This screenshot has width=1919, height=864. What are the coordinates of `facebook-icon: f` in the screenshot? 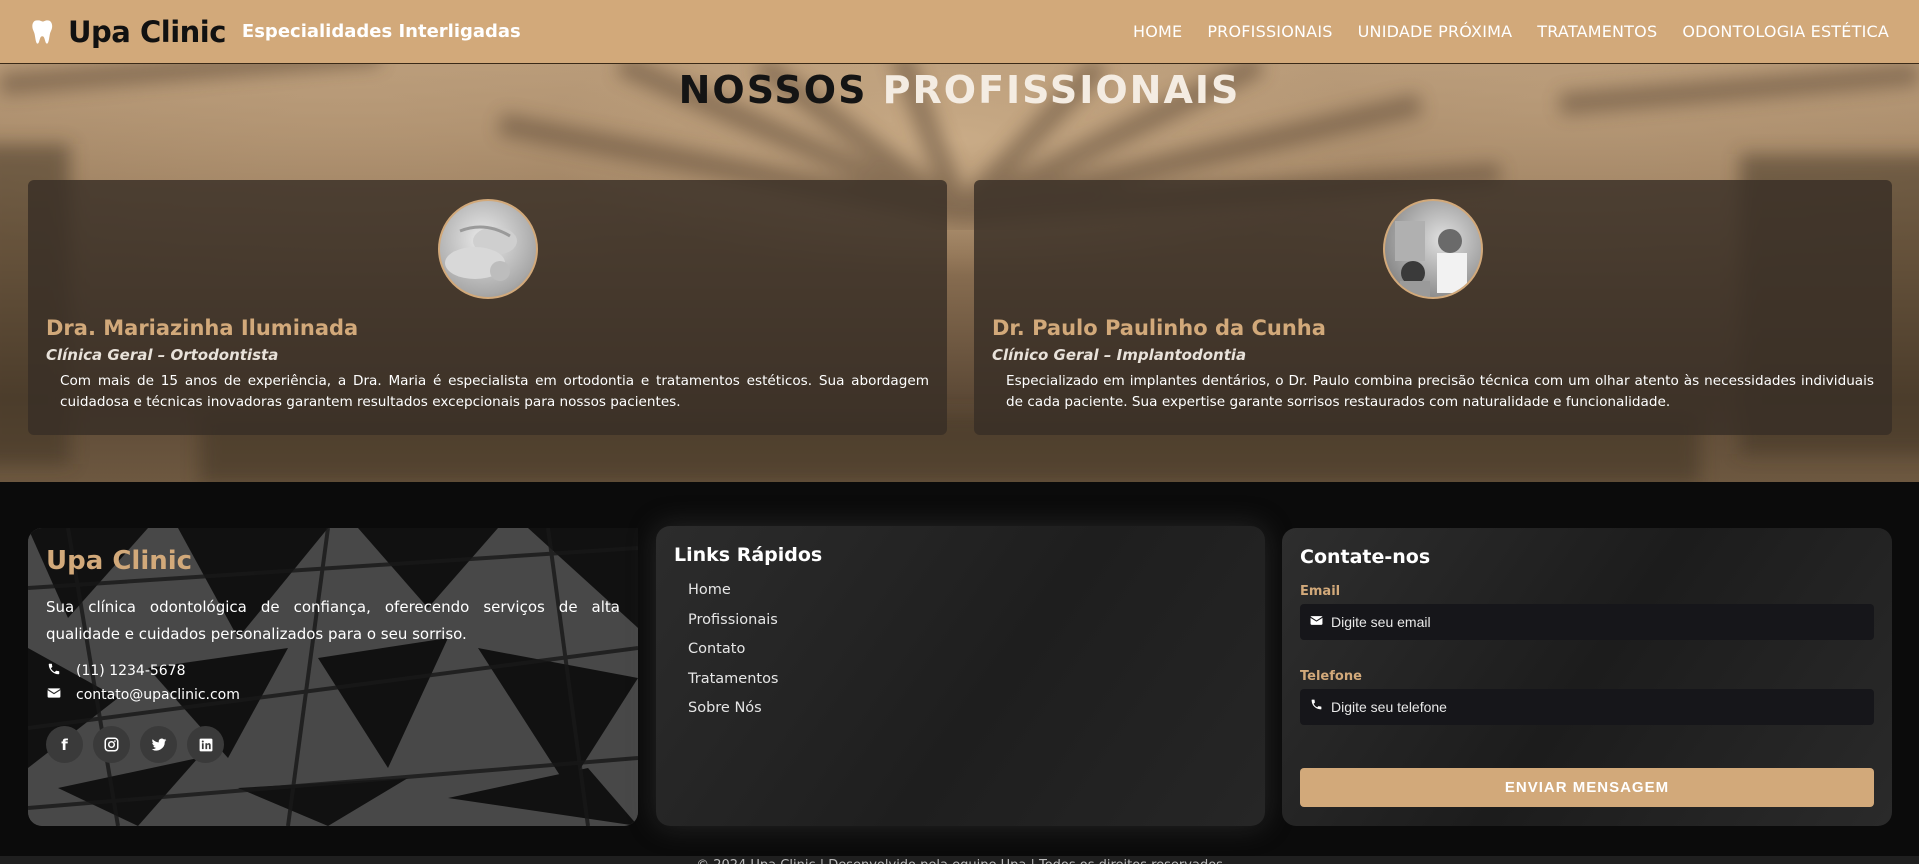 It's located at (64, 744).